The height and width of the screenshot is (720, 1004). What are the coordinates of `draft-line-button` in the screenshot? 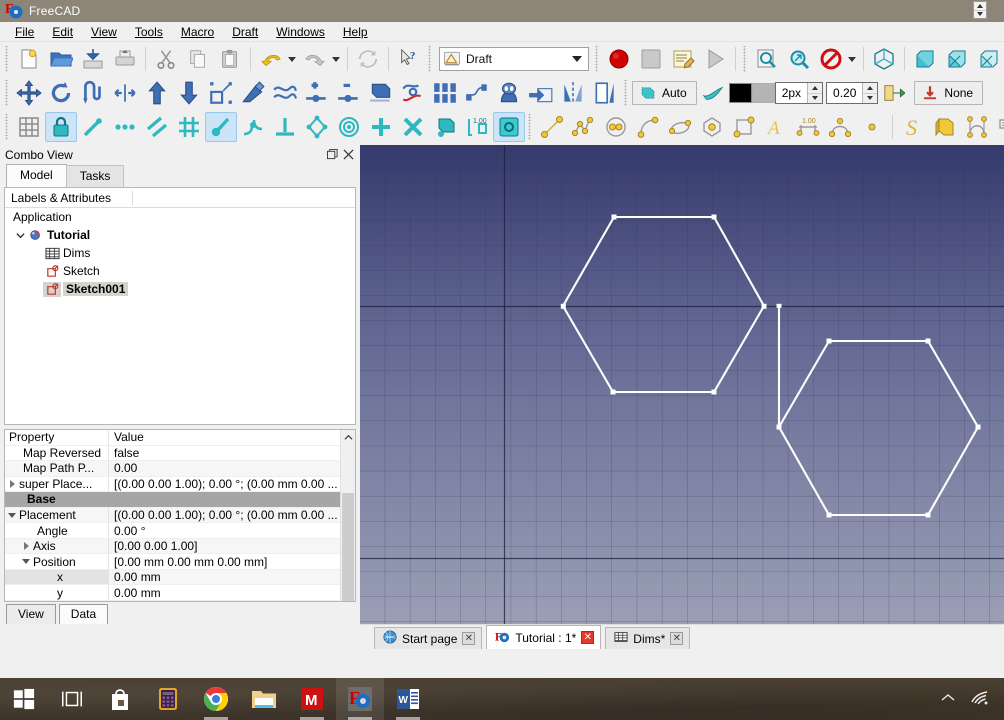 It's located at (552, 127).